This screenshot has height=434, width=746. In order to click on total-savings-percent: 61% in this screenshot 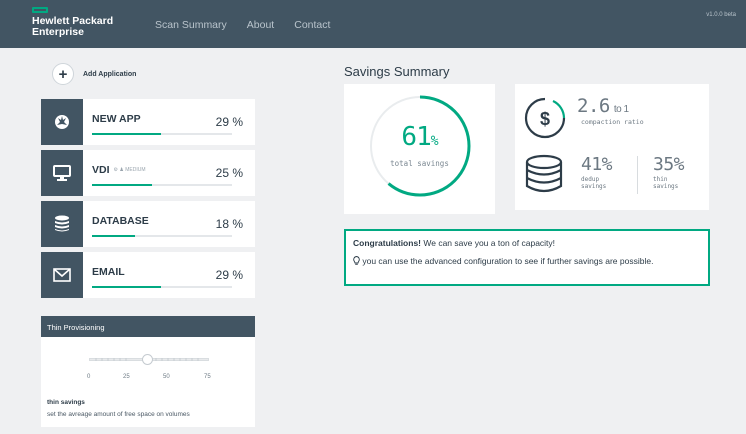, I will do `click(419, 137)`.